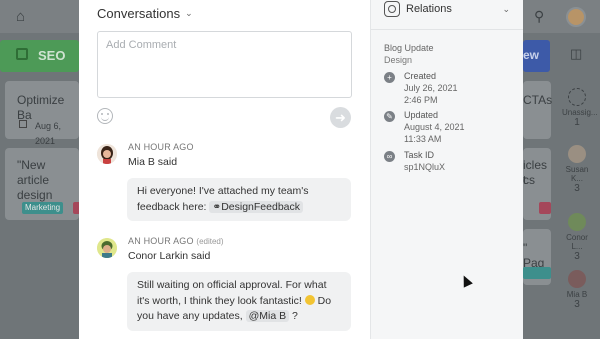  What do you see at coordinates (260, 206) in the screenshot?
I see `attachment-link-label: DesignFeedback` at bounding box center [260, 206].